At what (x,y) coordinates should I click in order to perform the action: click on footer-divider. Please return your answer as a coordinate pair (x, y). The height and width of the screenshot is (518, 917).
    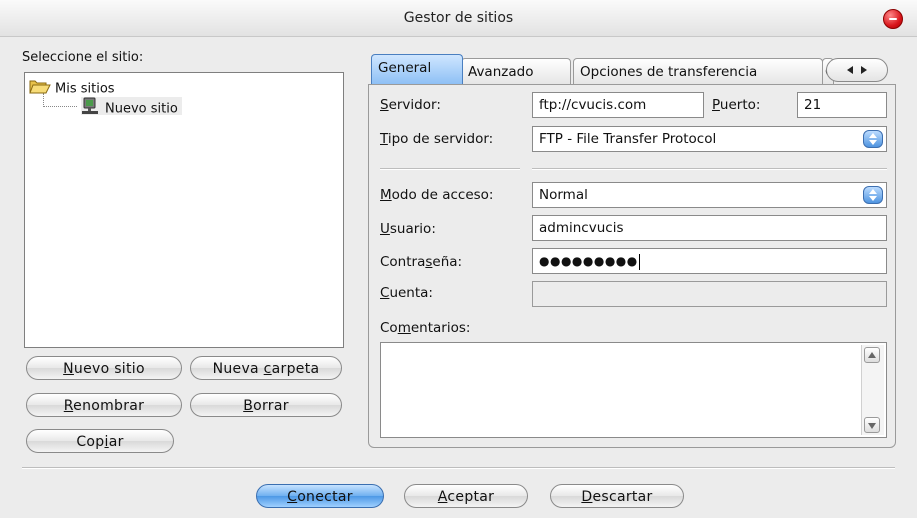
    Looking at the image, I should click on (458, 468).